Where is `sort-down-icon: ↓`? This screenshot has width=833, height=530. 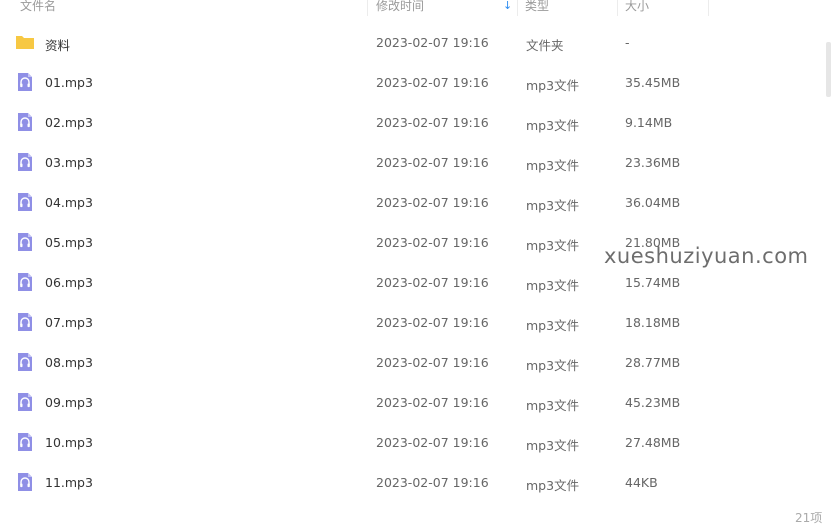 sort-down-icon: ↓ is located at coordinates (507, 6).